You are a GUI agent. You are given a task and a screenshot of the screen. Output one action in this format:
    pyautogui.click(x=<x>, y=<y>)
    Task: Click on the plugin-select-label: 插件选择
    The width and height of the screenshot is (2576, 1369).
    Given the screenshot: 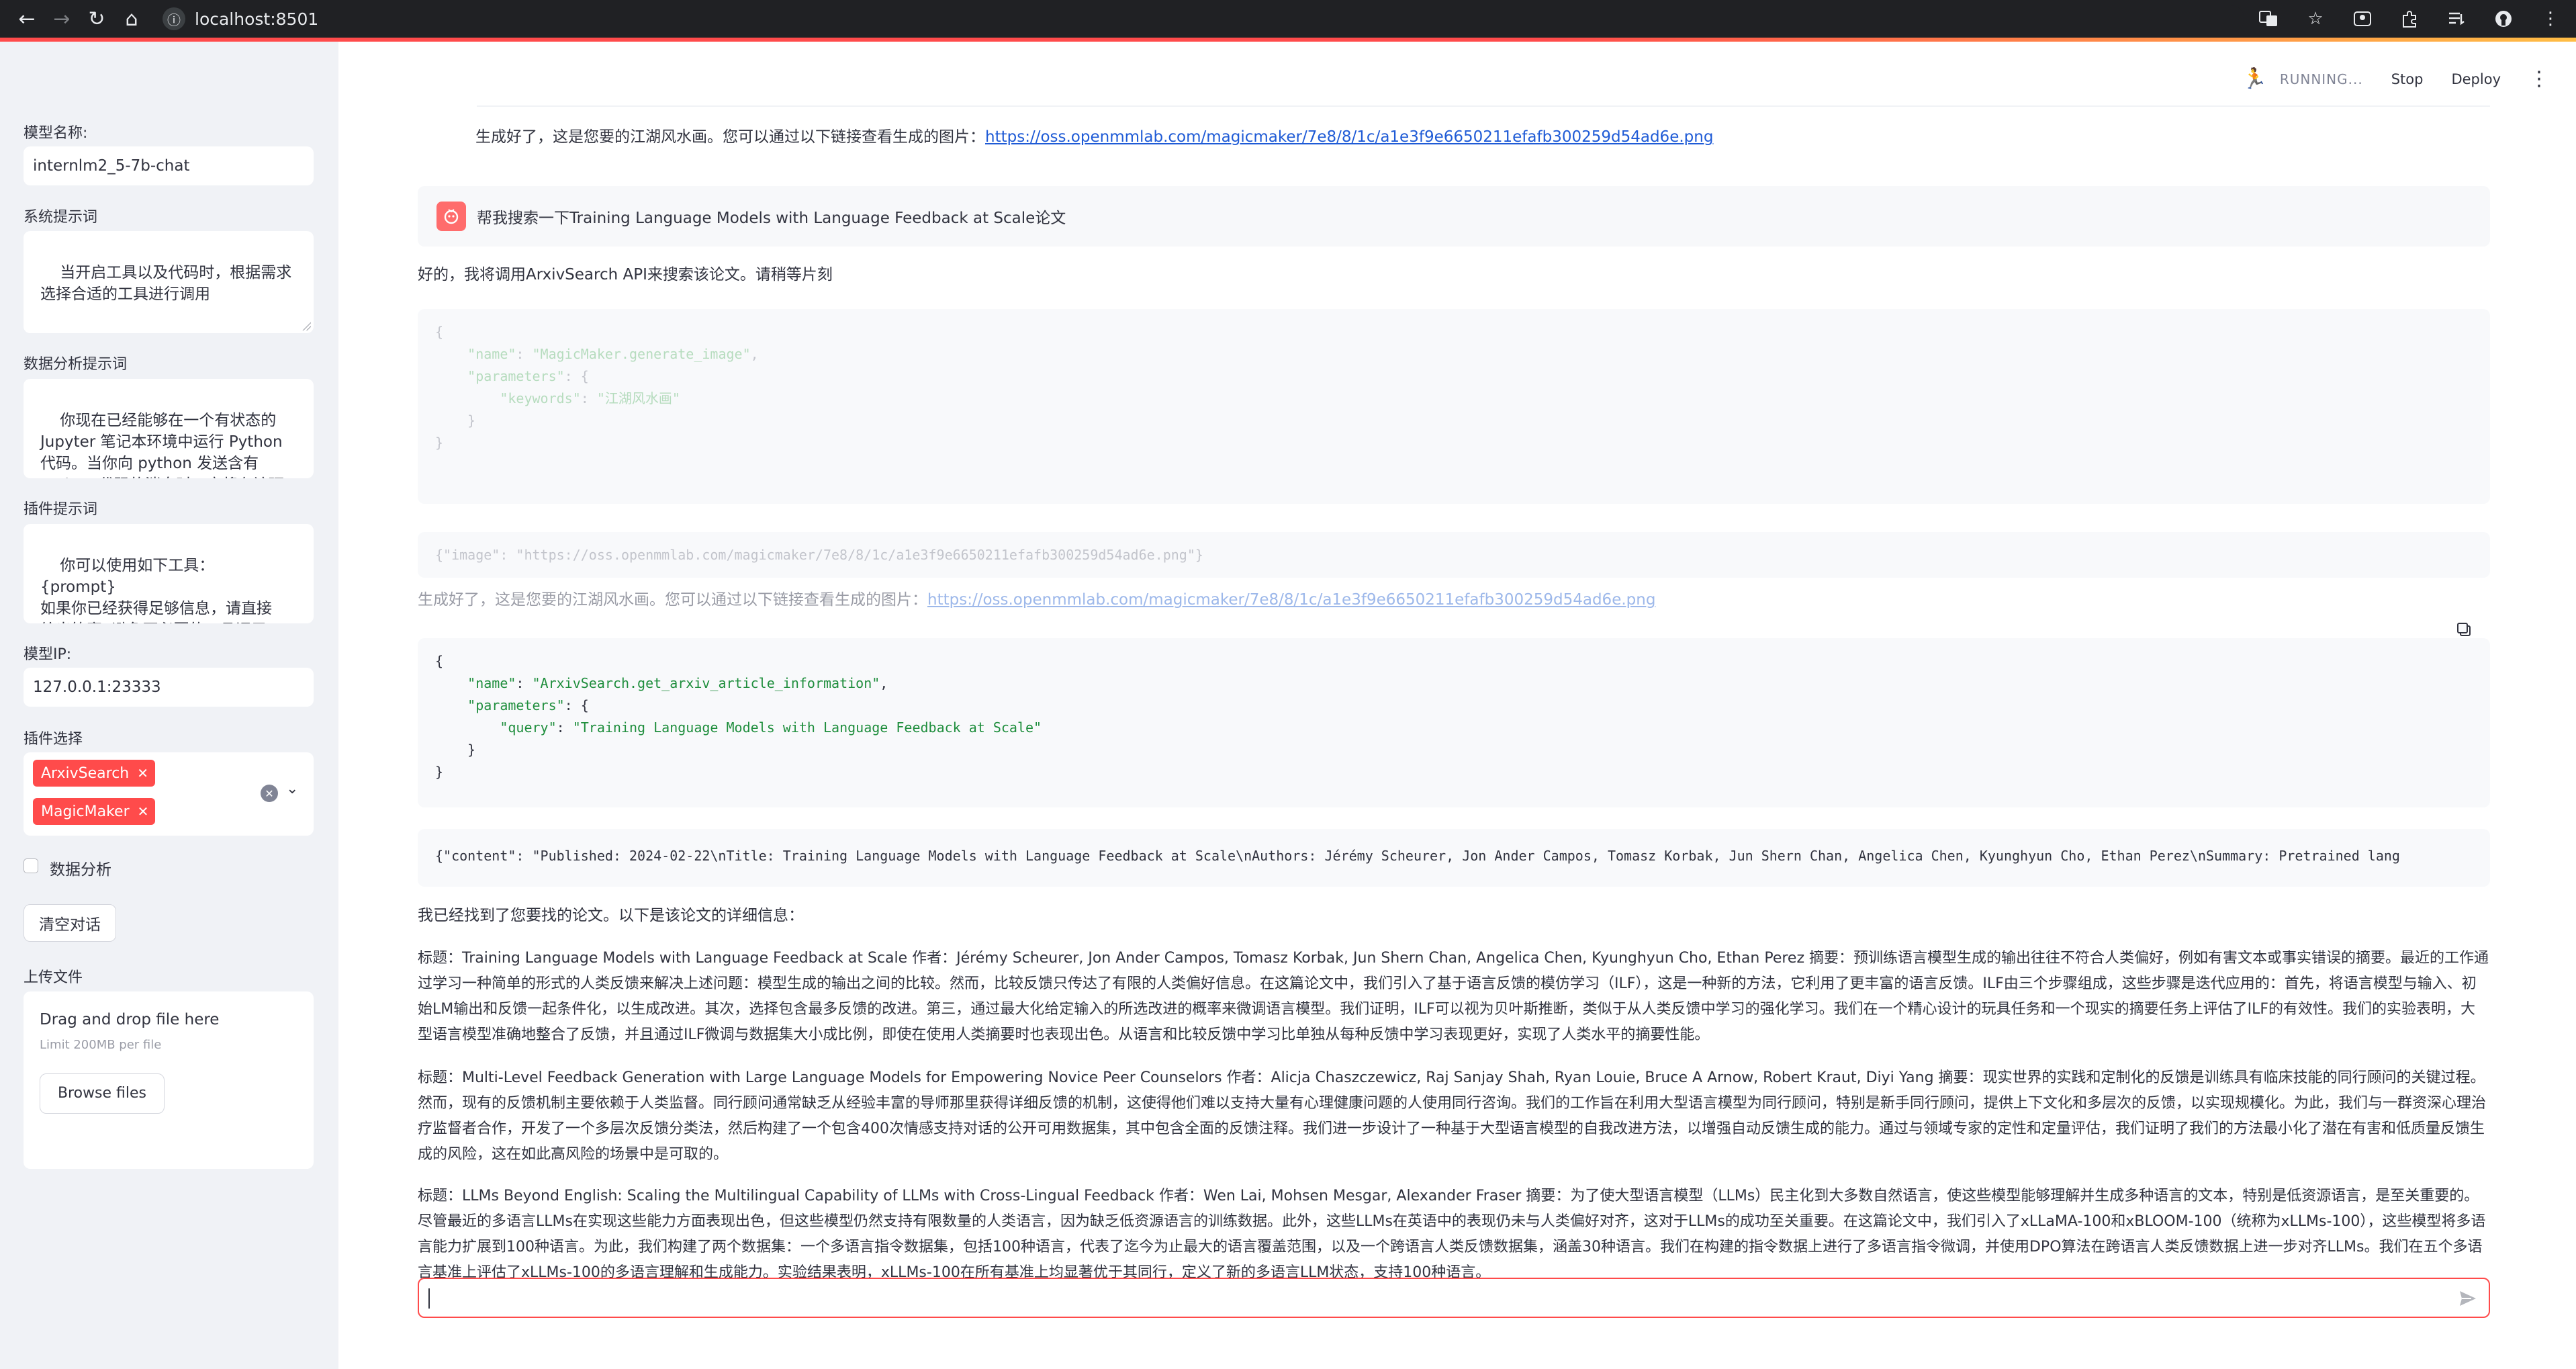 What is the action you would take?
    pyautogui.click(x=53, y=739)
    